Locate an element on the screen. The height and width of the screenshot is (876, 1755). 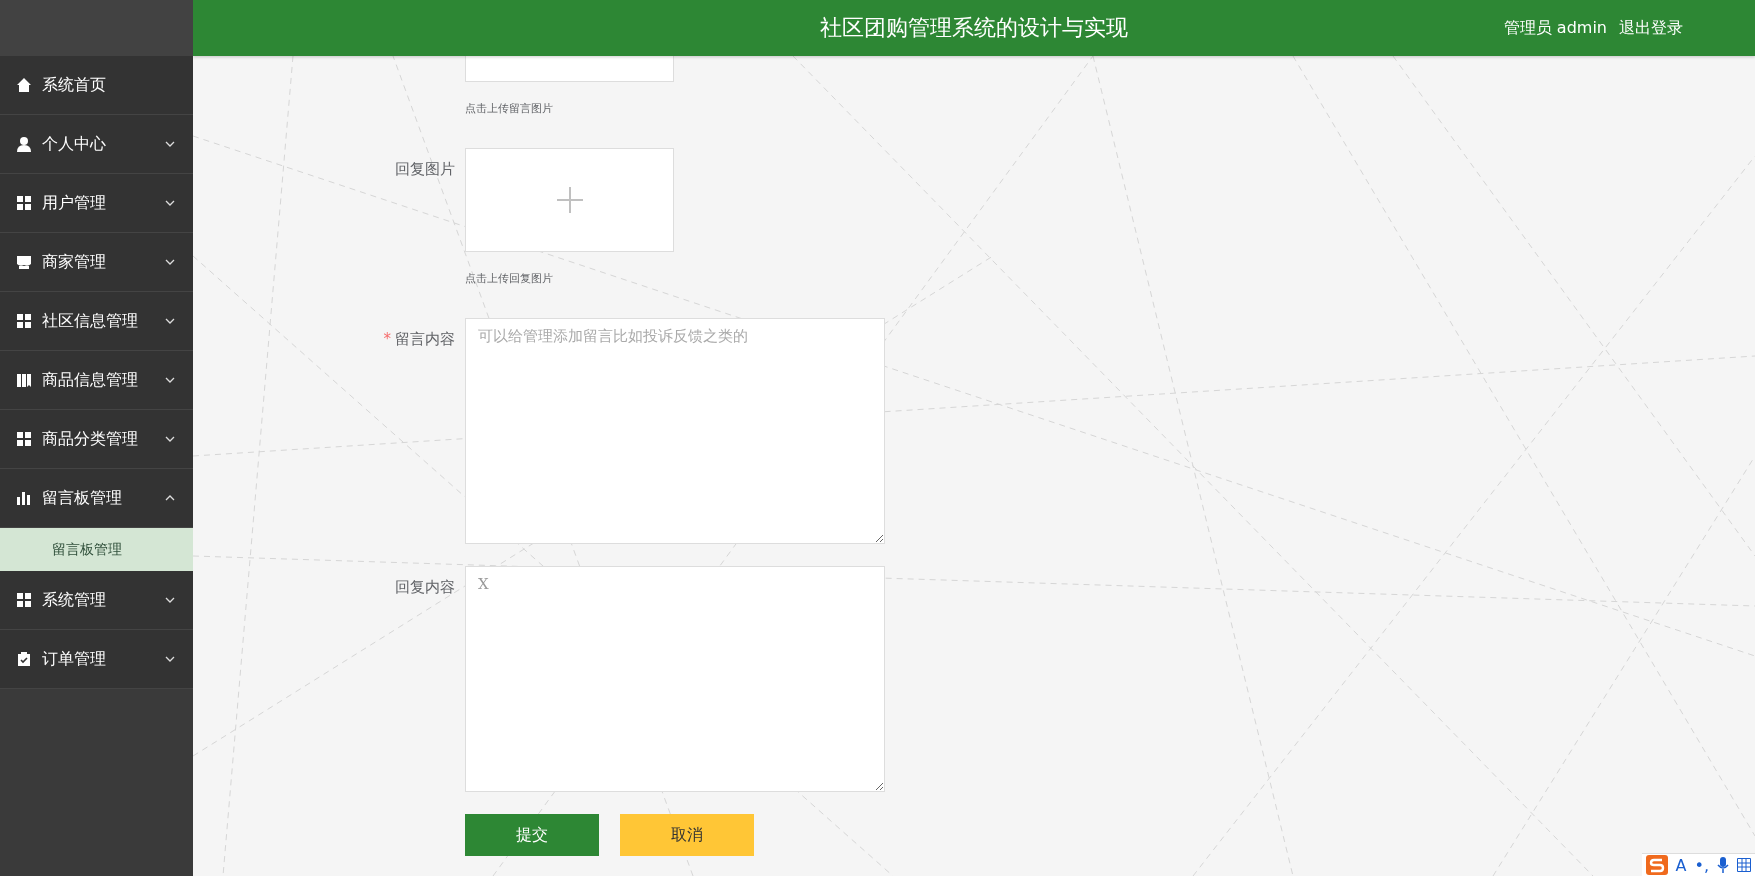
field-label: 回复内容 is located at coordinates (425, 587).